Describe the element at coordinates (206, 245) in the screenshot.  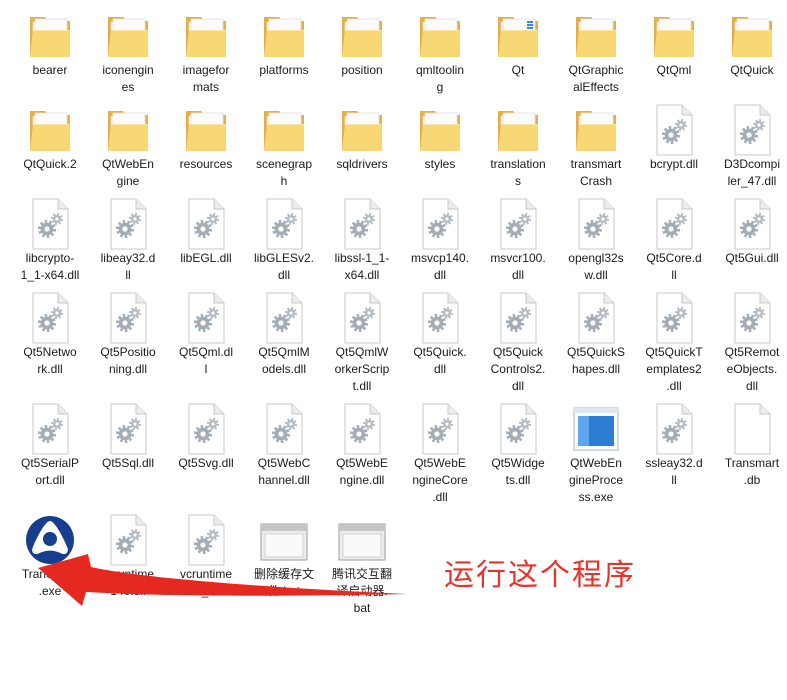
I see `file-item: libEGL.dll` at that location.